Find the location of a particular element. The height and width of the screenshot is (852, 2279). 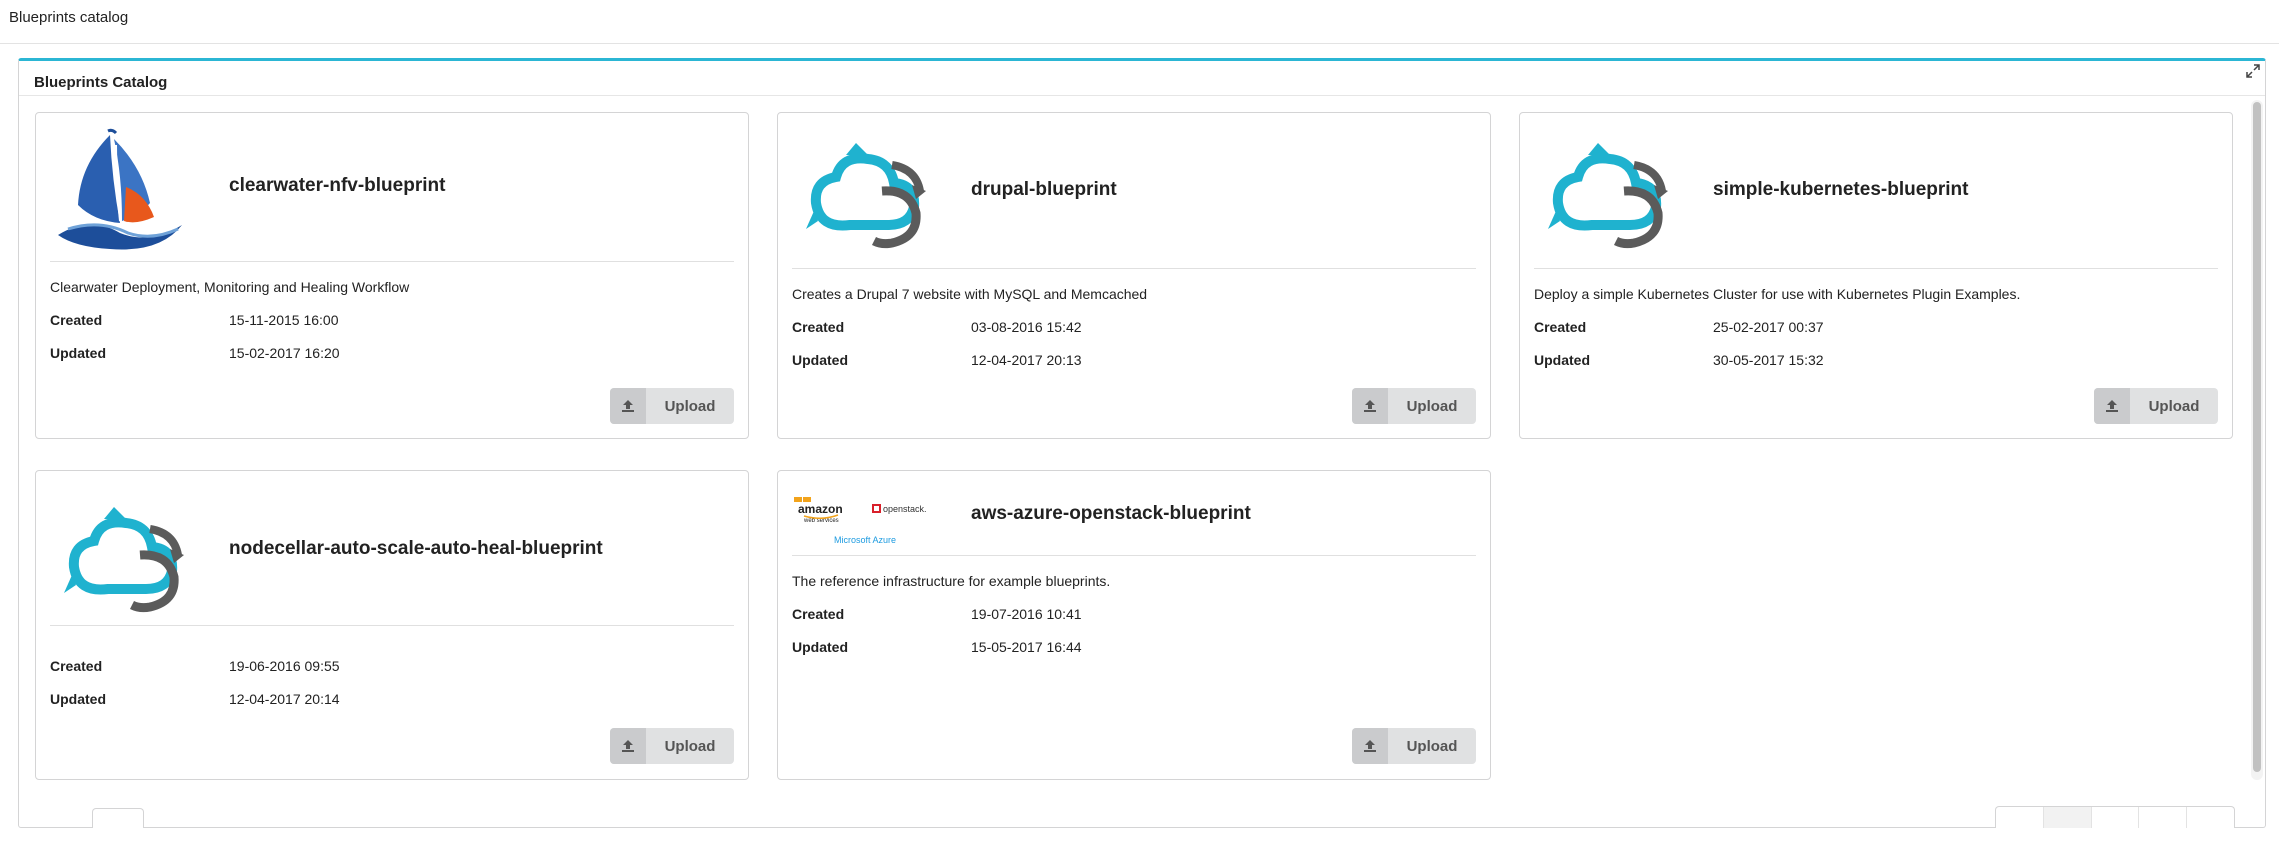

updated-value: 15-02-2017 16:20 is located at coordinates (284, 353).